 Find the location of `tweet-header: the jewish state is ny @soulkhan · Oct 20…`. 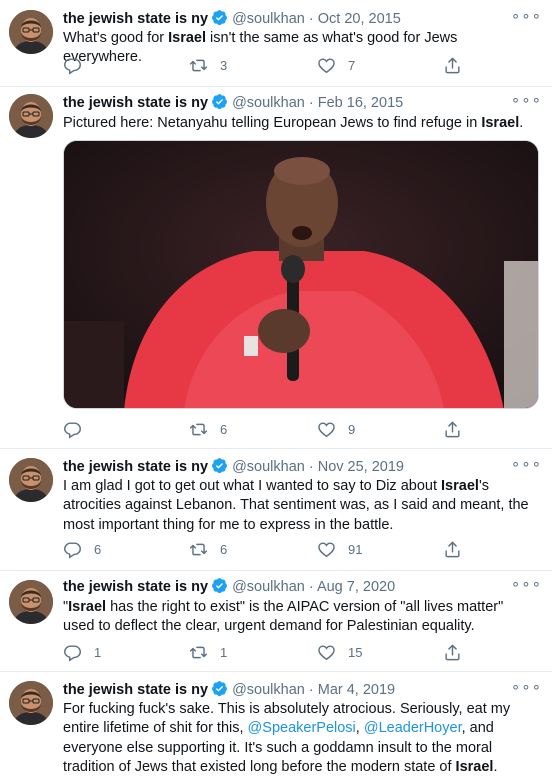

tweet-header: the jewish state is ny @soulkhan · Oct 20… is located at coordinates (302, 19).